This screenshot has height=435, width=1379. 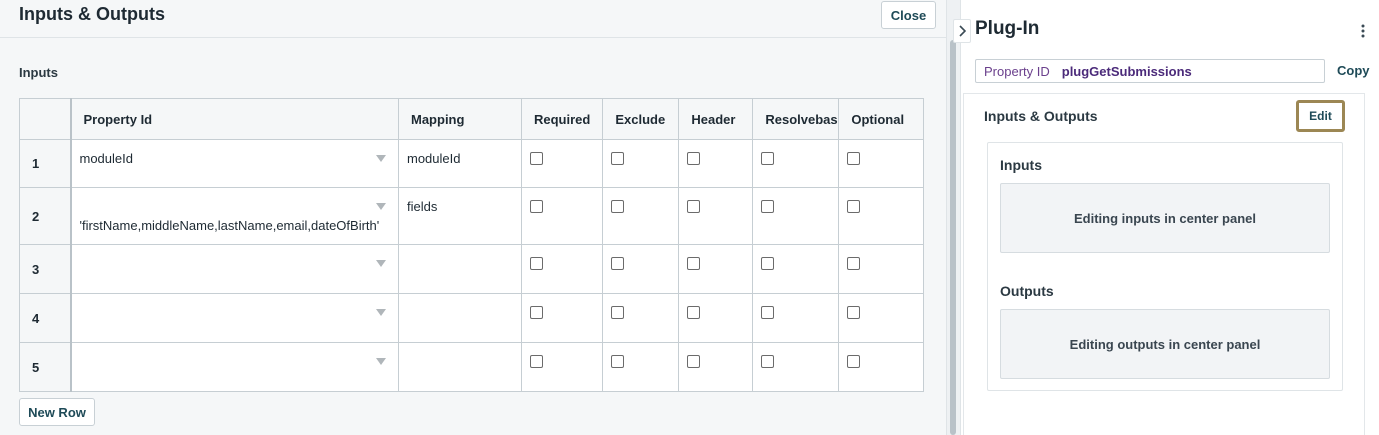 I want to click on property-id-value: moduleId, so click(x=106, y=158).